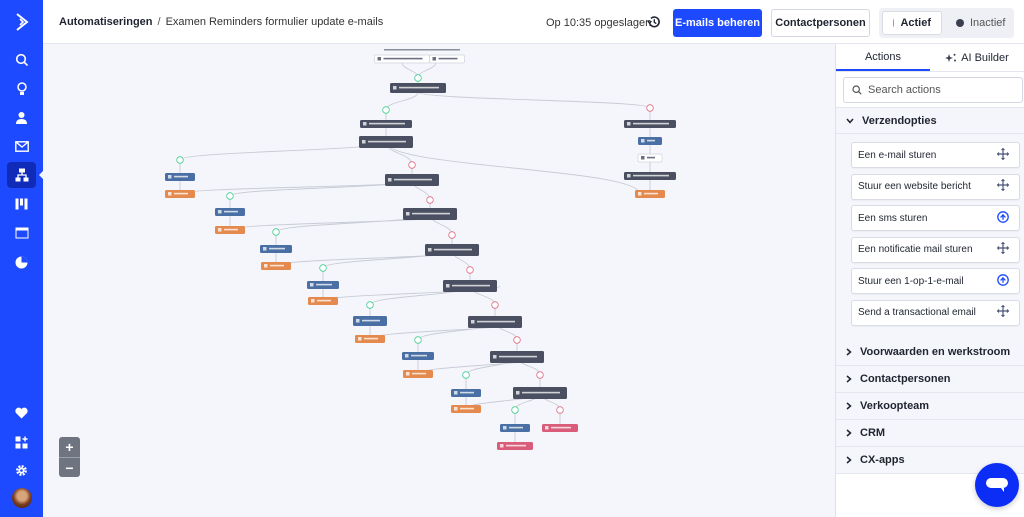 The height and width of the screenshot is (517, 1024). I want to click on action-item: Send a transactional email, so click(935, 312).